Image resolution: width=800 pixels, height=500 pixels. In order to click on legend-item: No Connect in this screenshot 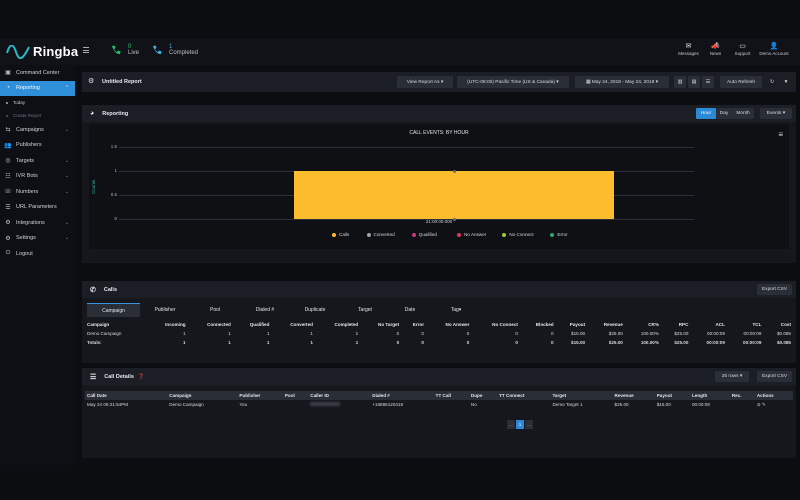, I will do `click(518, 234)`.